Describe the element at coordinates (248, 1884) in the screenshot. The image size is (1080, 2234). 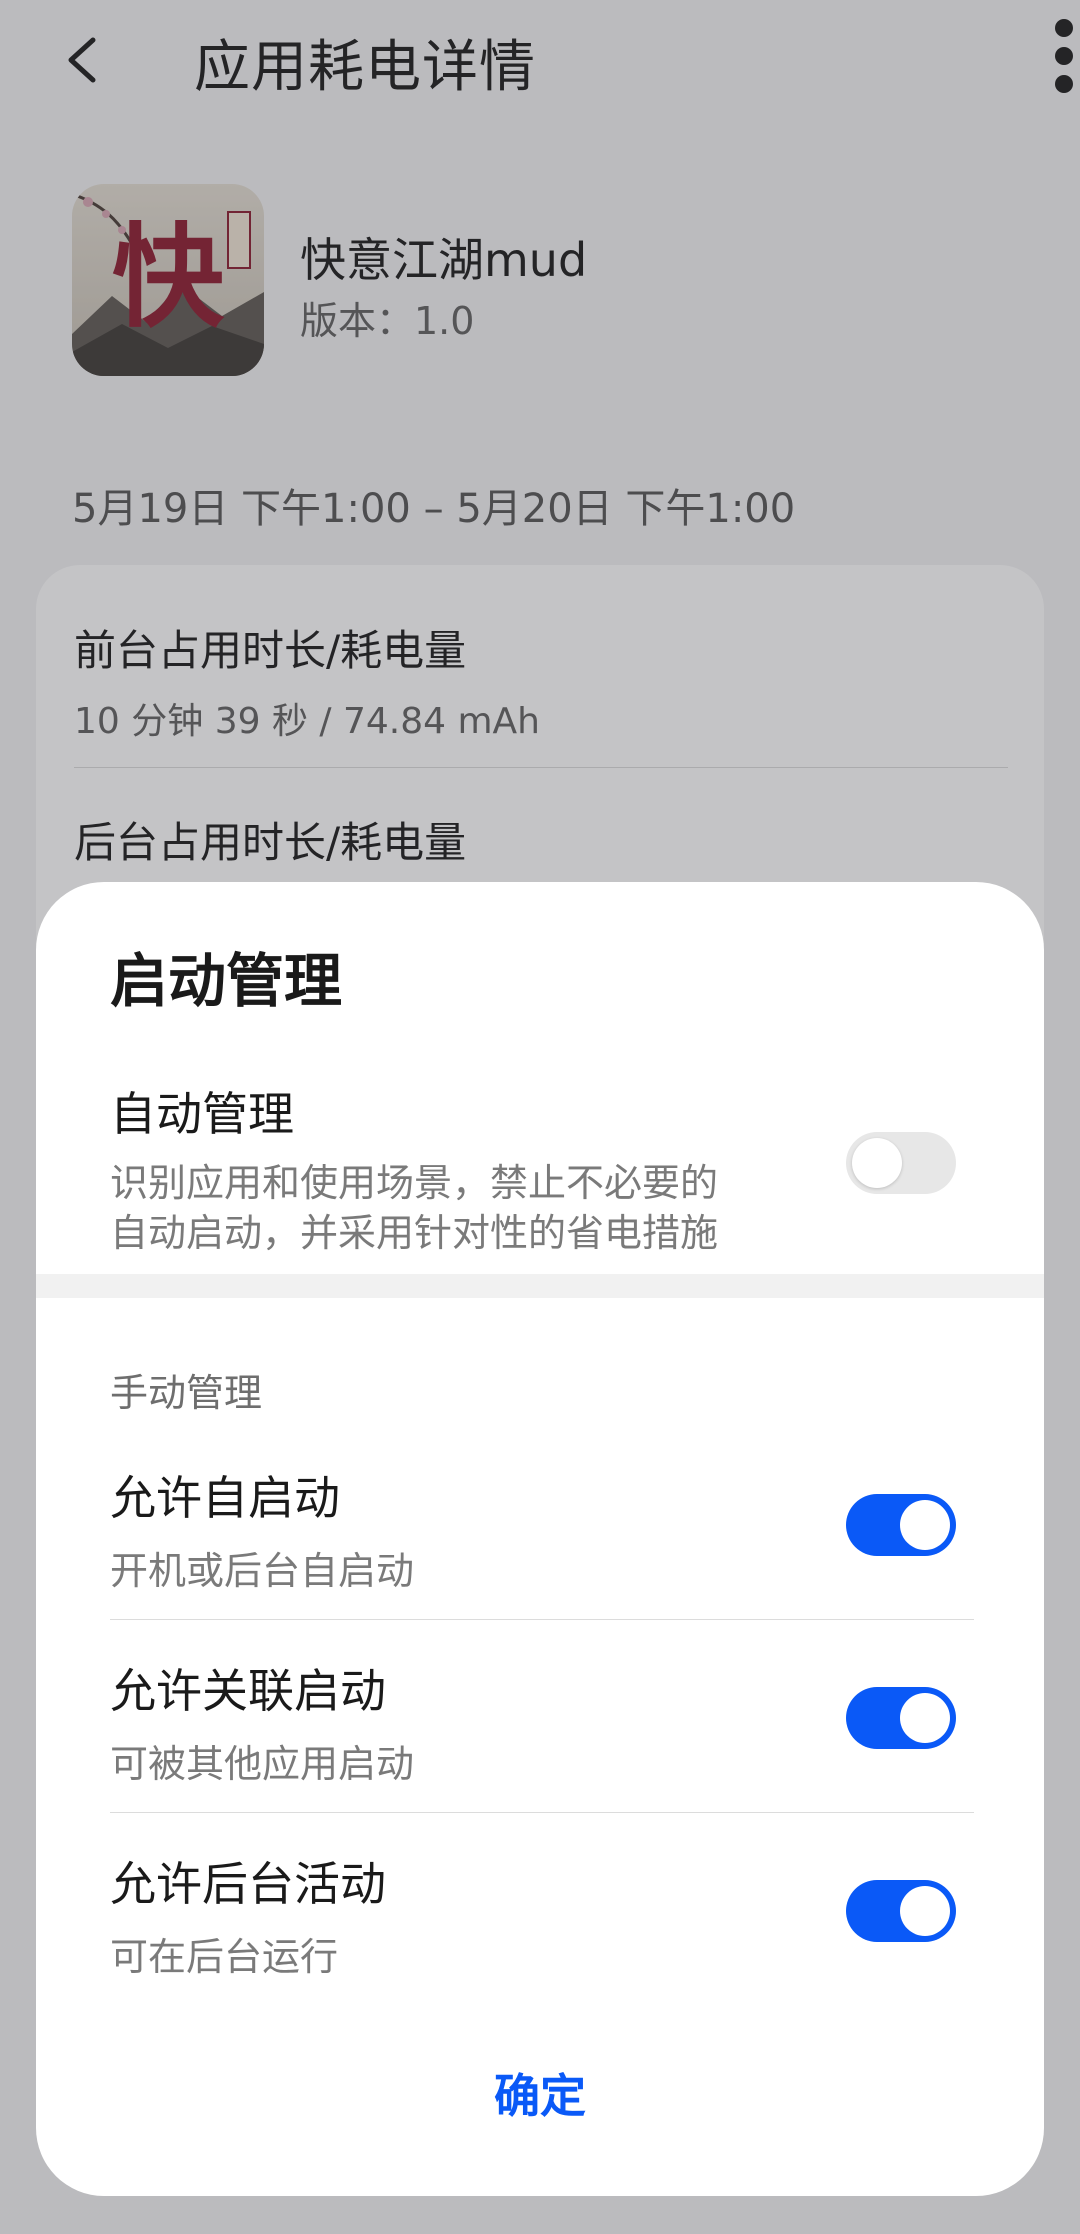
I see `allow-background-activity-title: 允许后台活动` at that location.